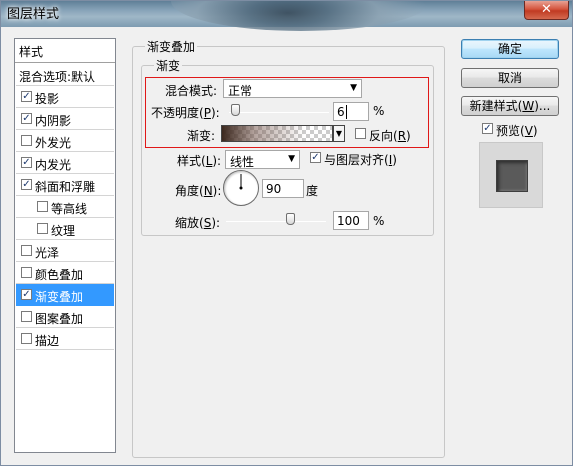 This screenshot has height=466, width=573. I want to click on gradient-swatch, so click(277, 133).